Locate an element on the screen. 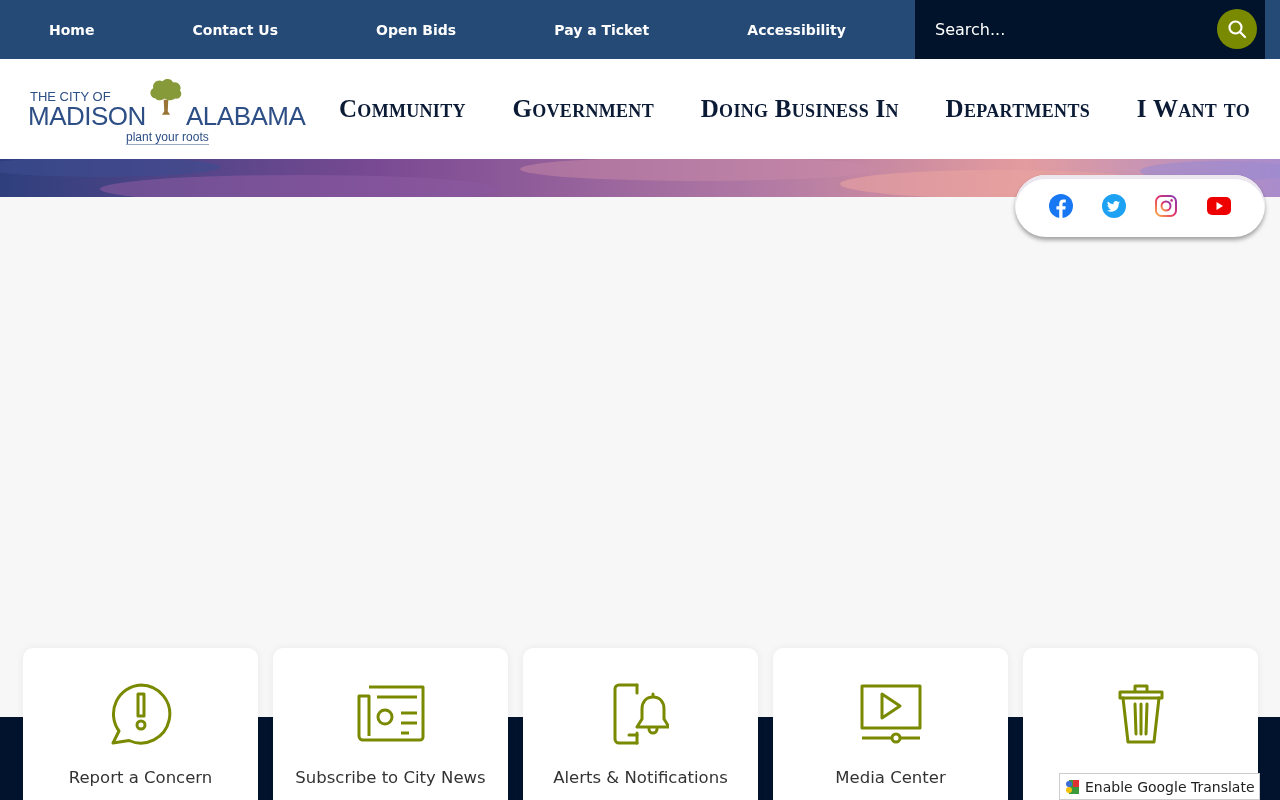 The height and width of the screenshot is (800, 1280). main-nav-link: Government is located at coordinates (583, 109).